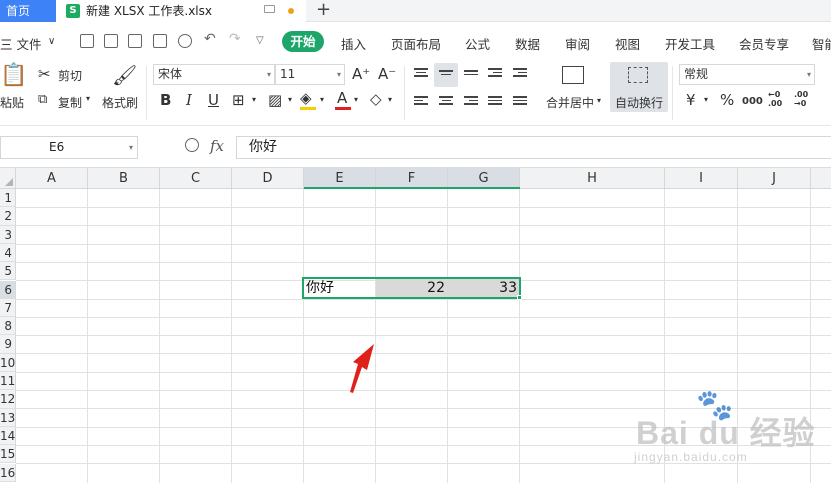 This screenshot has height=483, width=831. What do you see at coordinates (303, 41) in the screenshot?
I see `menu-tab-start: 开始` at bounding box center [303, 41].